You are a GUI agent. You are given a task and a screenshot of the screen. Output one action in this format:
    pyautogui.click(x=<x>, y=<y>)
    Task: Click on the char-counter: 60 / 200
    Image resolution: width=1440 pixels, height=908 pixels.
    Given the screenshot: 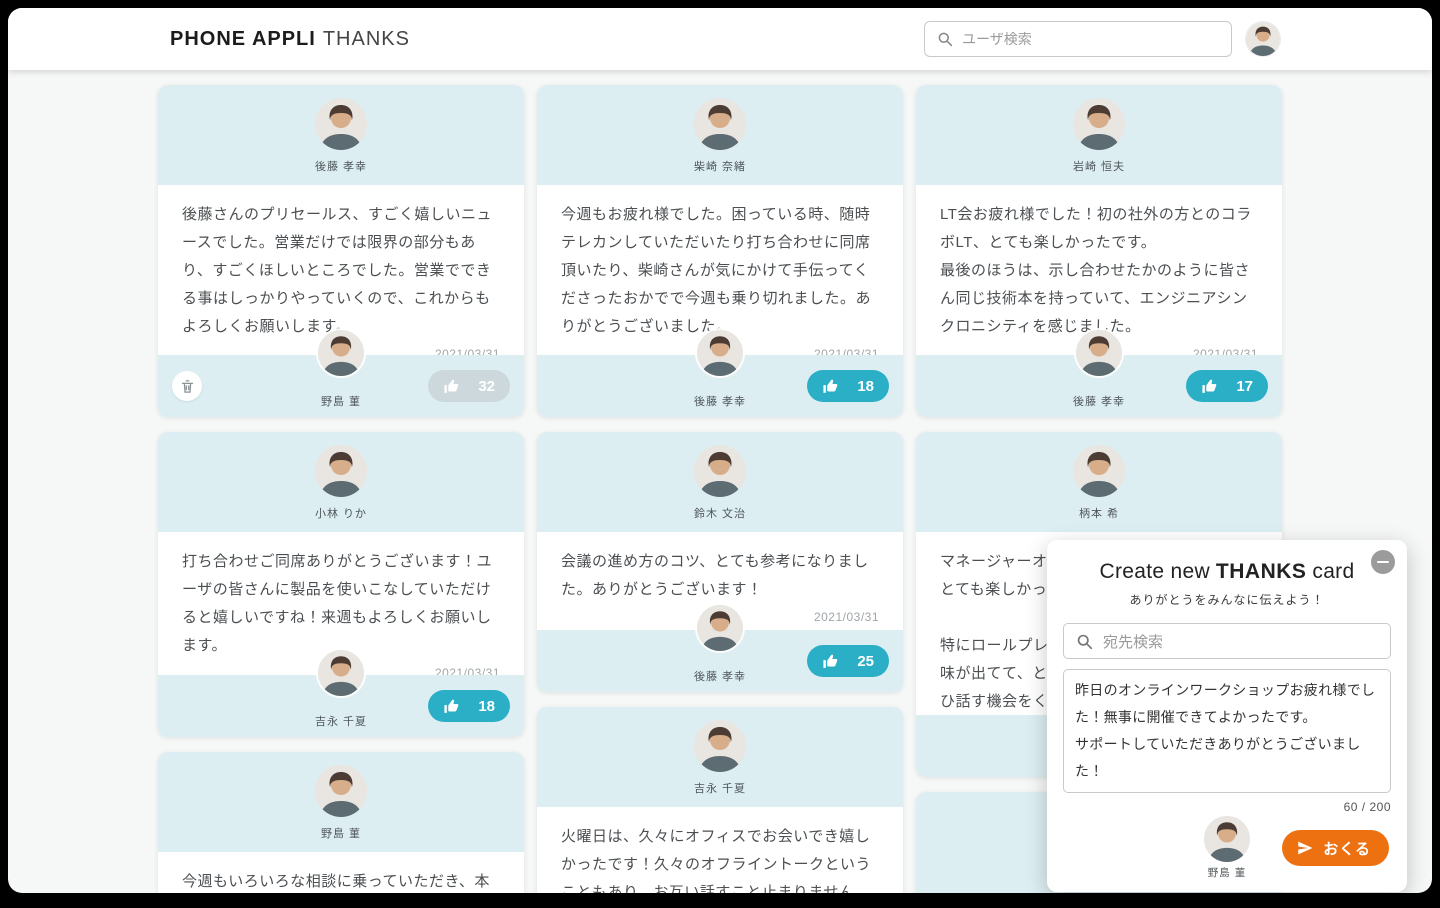 What is the action you would take?
    pyautogui.click(x=1367, y=807)
    